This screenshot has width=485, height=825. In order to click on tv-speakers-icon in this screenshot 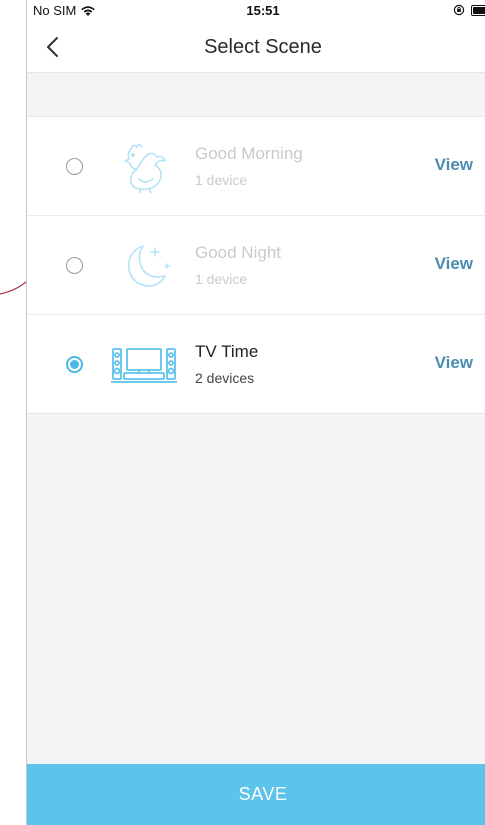, I will do `click(144, 365)`.